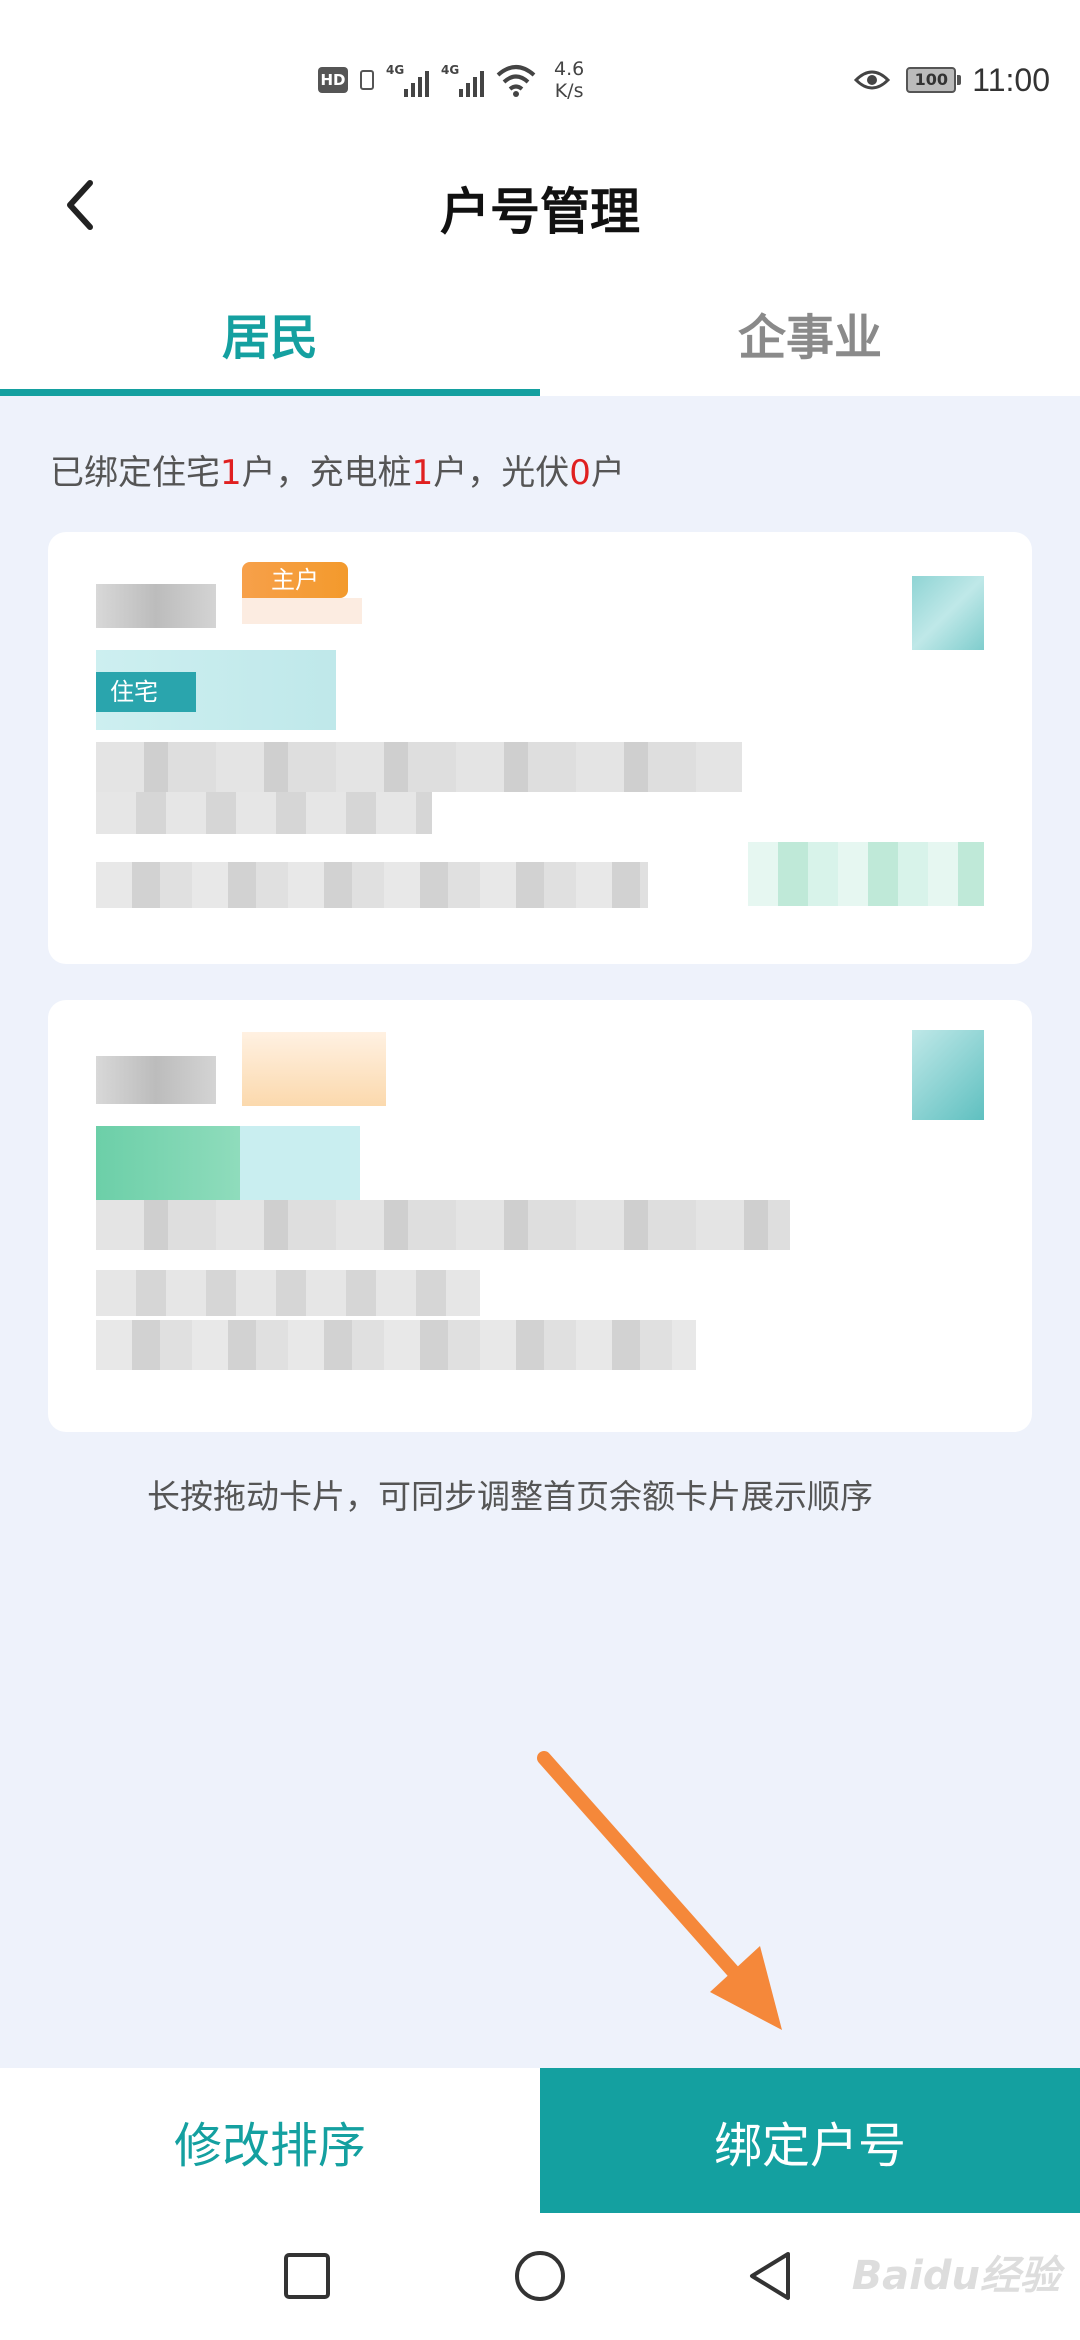  What do you see at coordinates (135, 473) in the screenshot?
I see `summary-text: 已绑定住宅` at bounding box center [135, 473].